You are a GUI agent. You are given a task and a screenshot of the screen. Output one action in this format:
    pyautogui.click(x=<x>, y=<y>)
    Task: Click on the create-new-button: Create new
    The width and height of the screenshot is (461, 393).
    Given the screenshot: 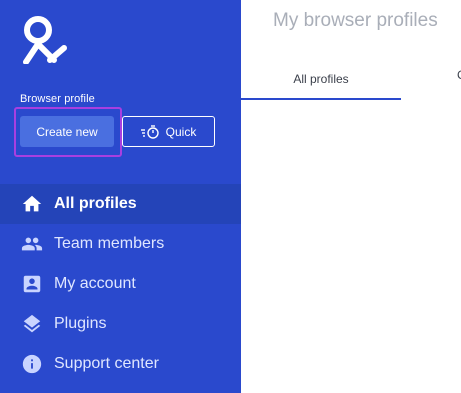 What is the action you would take?
    pyautogui.click(x=67, y=131)
    